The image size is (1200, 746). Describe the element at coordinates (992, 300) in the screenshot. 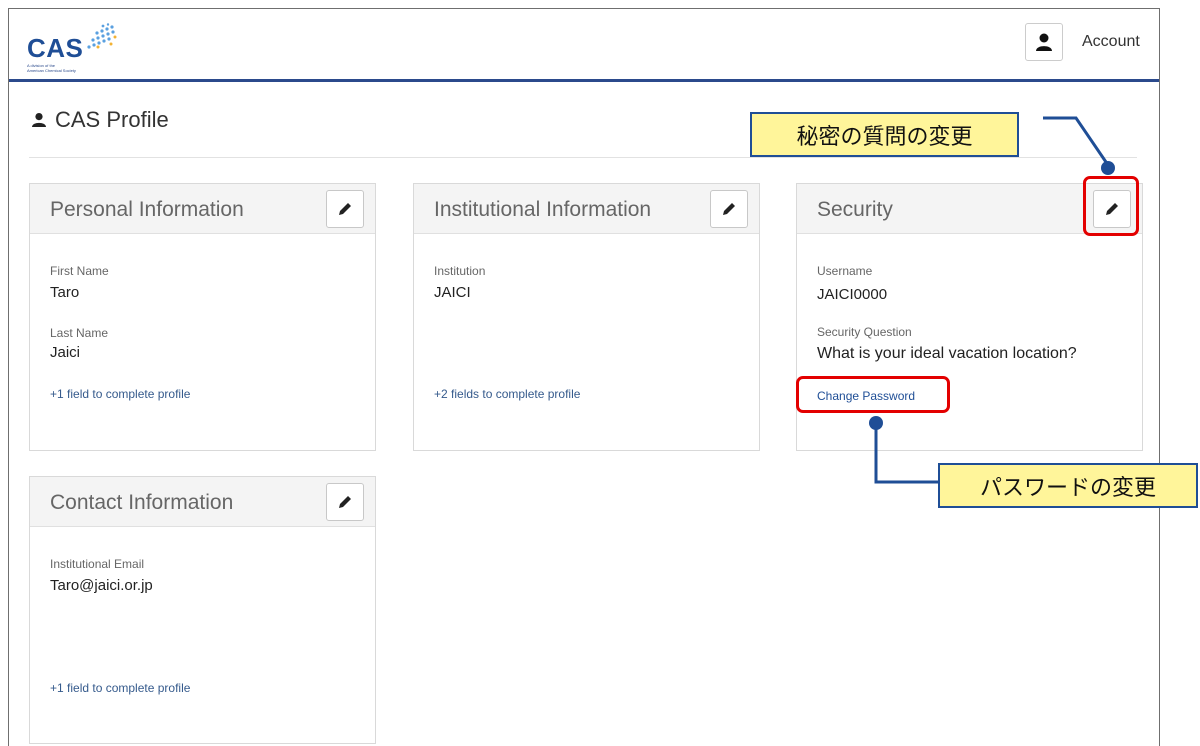

I see `annotation-connectors` at that location.